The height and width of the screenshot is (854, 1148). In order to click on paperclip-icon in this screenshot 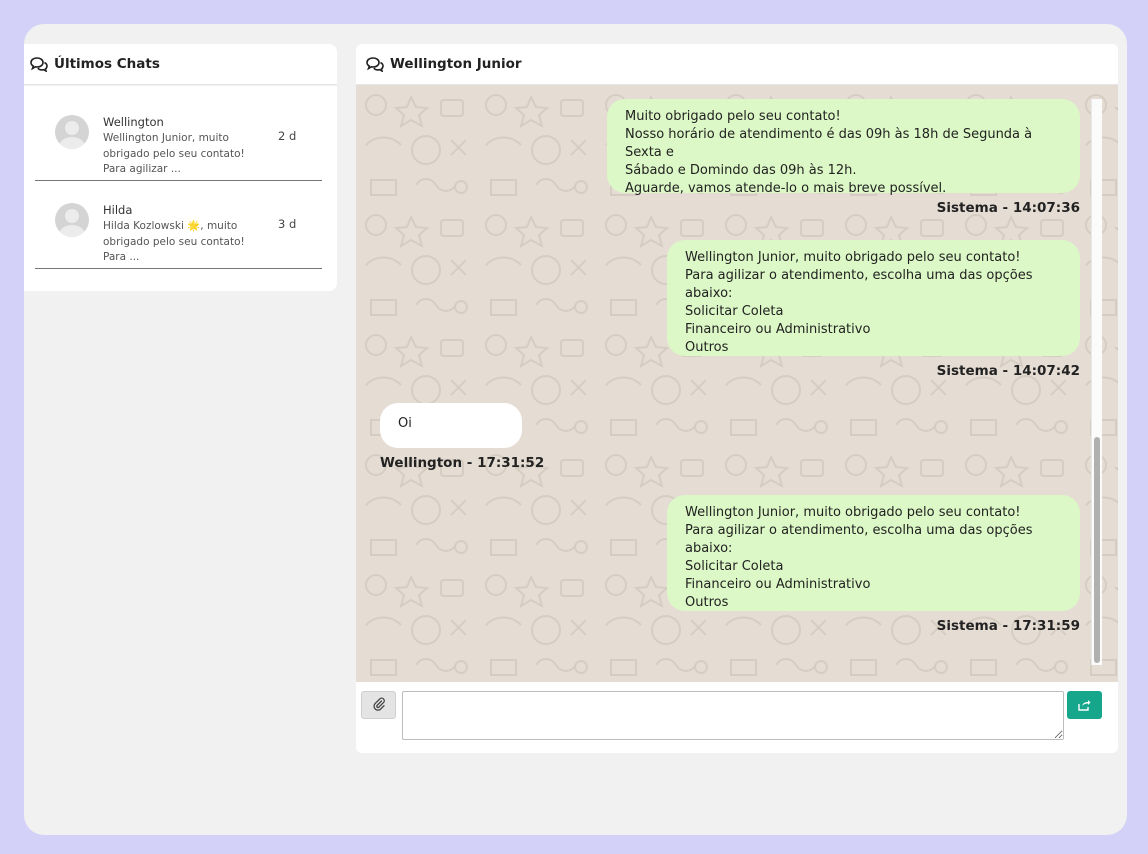, I will do `click(378, 705)`.